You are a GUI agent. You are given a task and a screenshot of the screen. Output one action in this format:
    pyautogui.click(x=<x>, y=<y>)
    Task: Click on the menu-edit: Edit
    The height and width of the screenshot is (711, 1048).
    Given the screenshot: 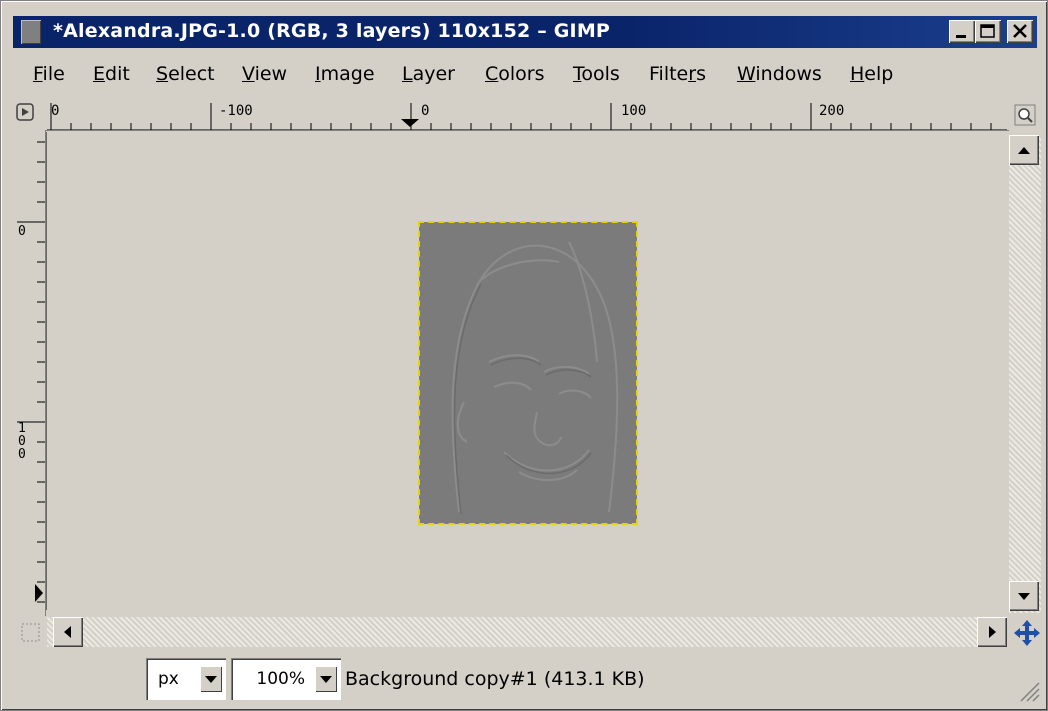 What is the action you would take?
    pyautogui.click(x=111, y=74)
    